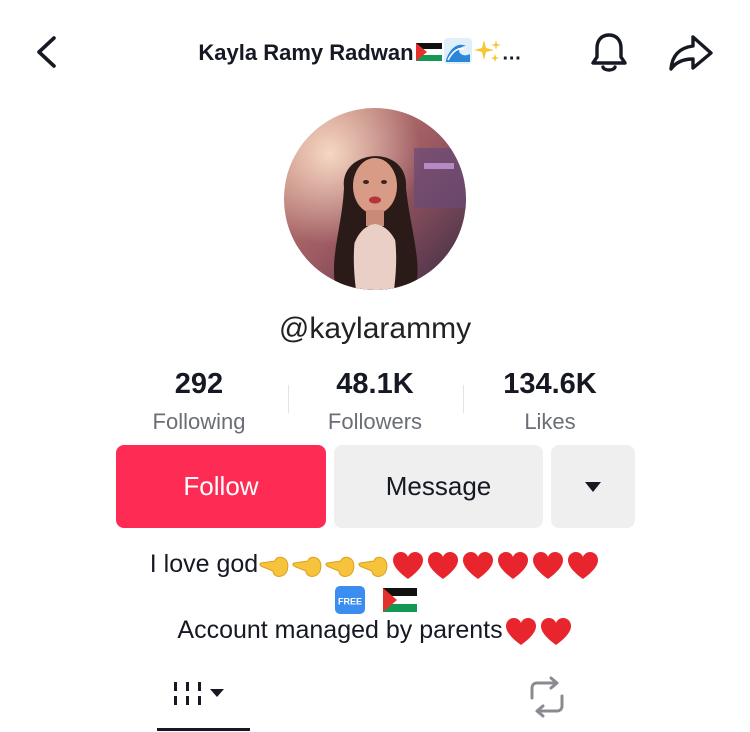 The image size is (750, 732). I want to click on following-label: Following, so click(199, 421).